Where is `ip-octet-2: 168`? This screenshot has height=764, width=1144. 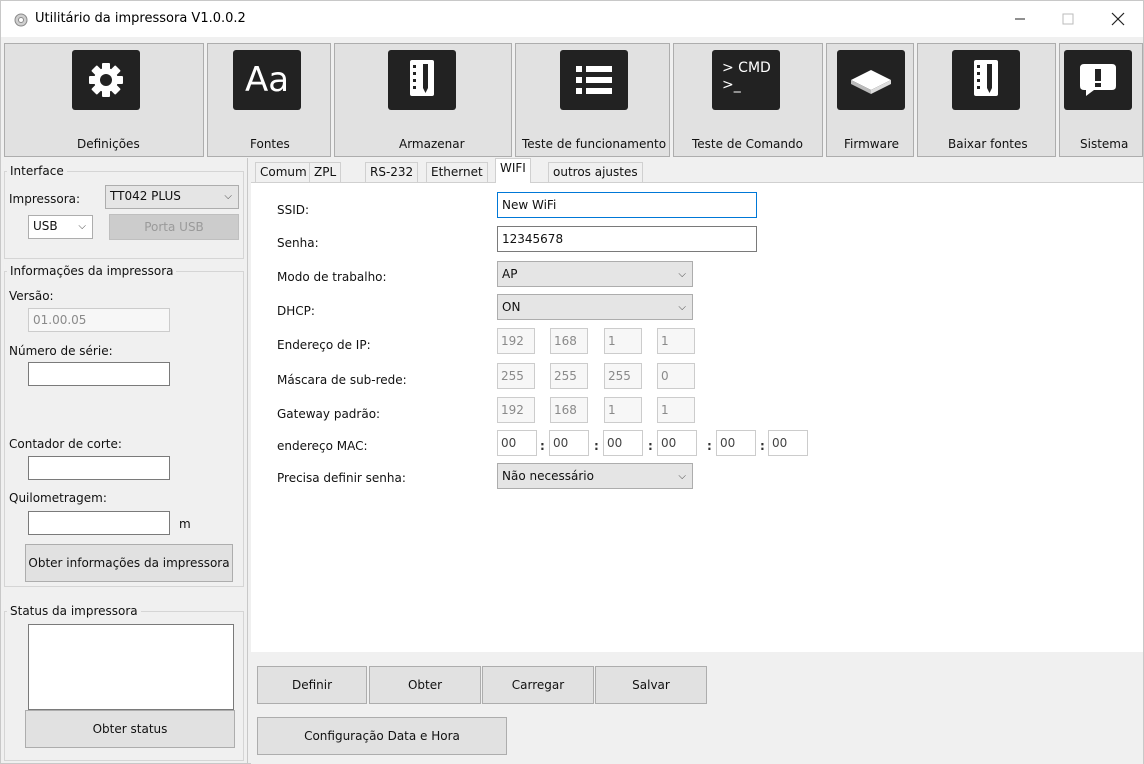 ip-octet-2: 168 is located at coordinates (569, 341).